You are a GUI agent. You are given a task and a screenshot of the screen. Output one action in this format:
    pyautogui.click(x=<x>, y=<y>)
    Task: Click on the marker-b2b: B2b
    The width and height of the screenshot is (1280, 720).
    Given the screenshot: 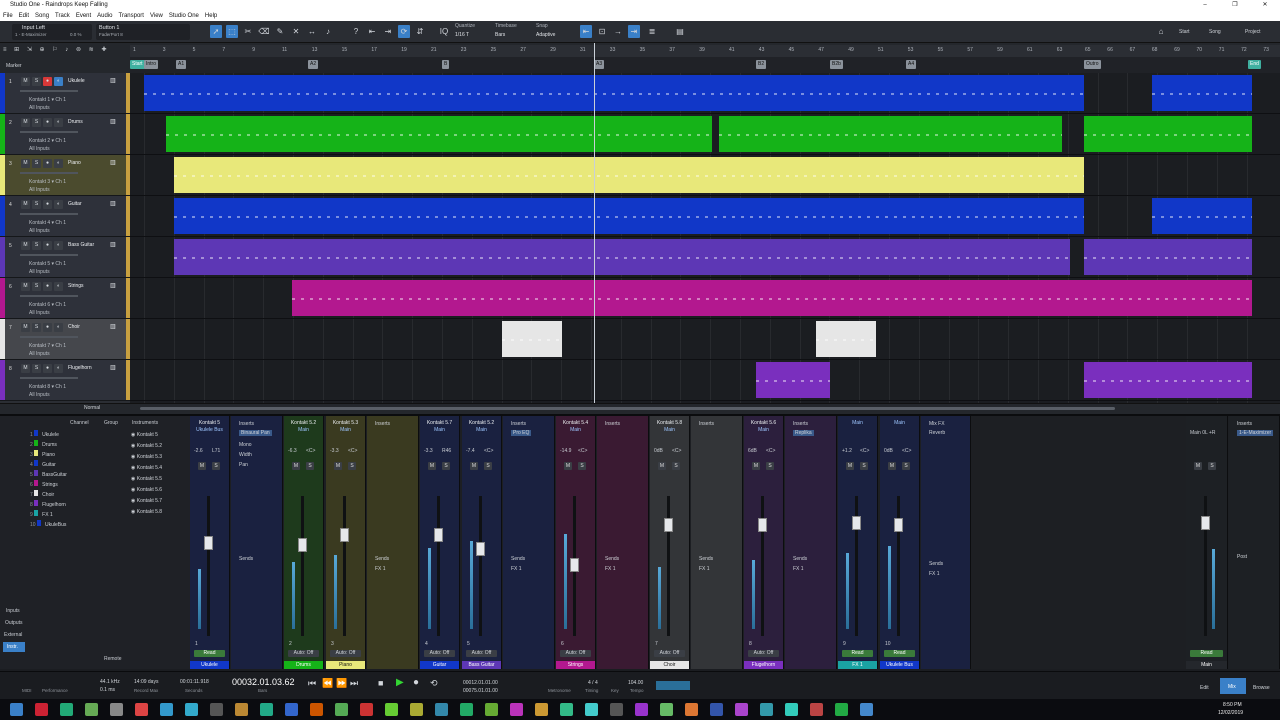 What is the action you would take?
    pyautogui.click(x=836, y=64)
    